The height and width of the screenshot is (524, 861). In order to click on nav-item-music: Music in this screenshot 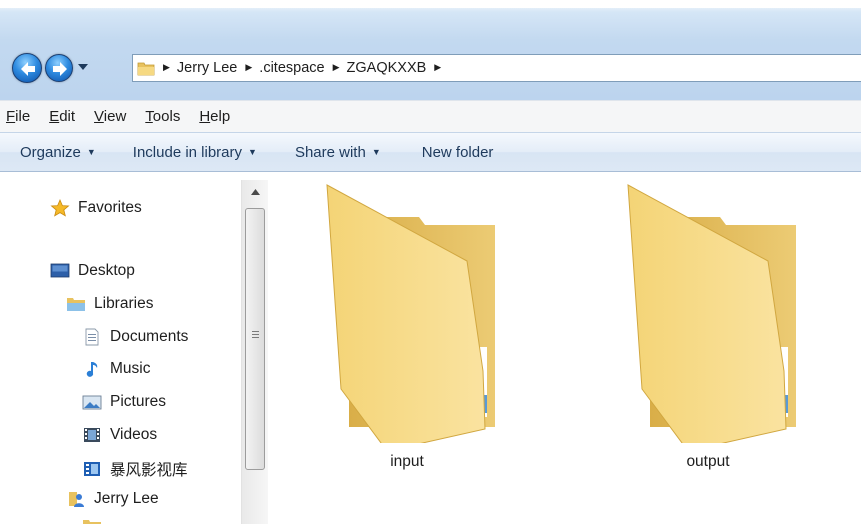, I will do `click(116, 369)`.